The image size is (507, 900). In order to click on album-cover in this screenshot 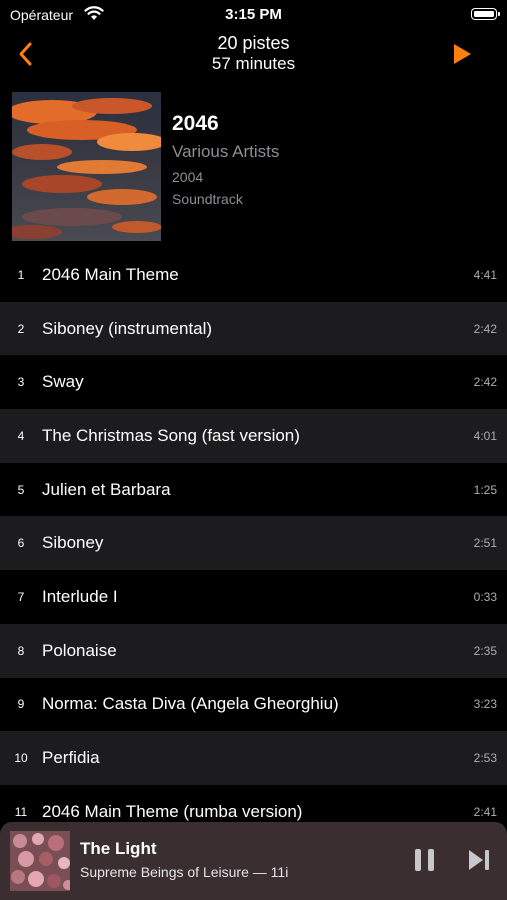, I will do `click(86, 166)`.